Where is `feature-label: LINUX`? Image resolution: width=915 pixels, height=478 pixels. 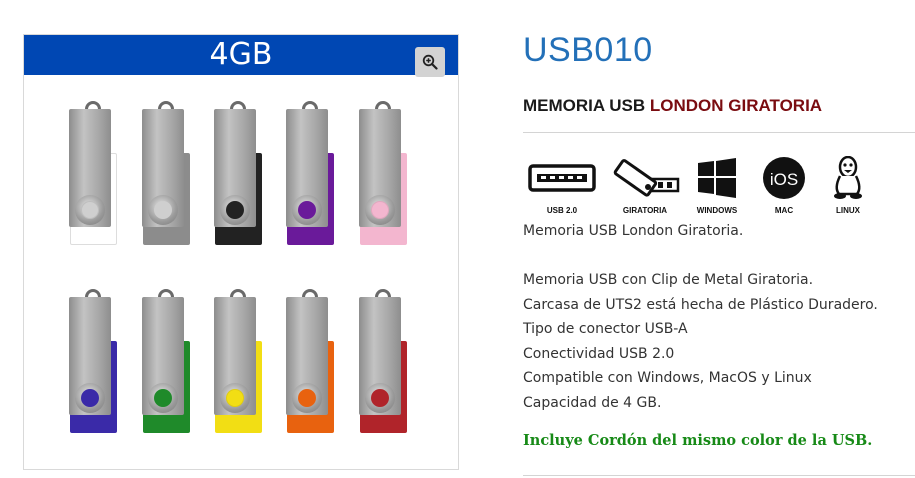 feature-label: LINUX is located at coordinates (848, 210).